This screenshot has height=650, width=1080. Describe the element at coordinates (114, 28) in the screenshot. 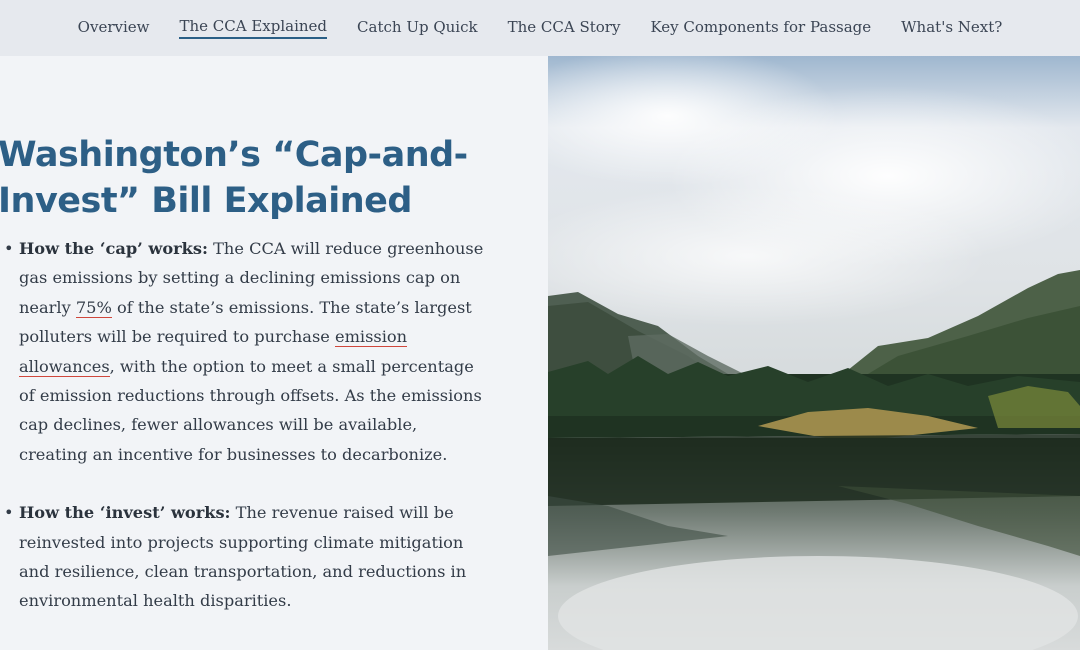

I see `nav-overview: Overview` at that location.